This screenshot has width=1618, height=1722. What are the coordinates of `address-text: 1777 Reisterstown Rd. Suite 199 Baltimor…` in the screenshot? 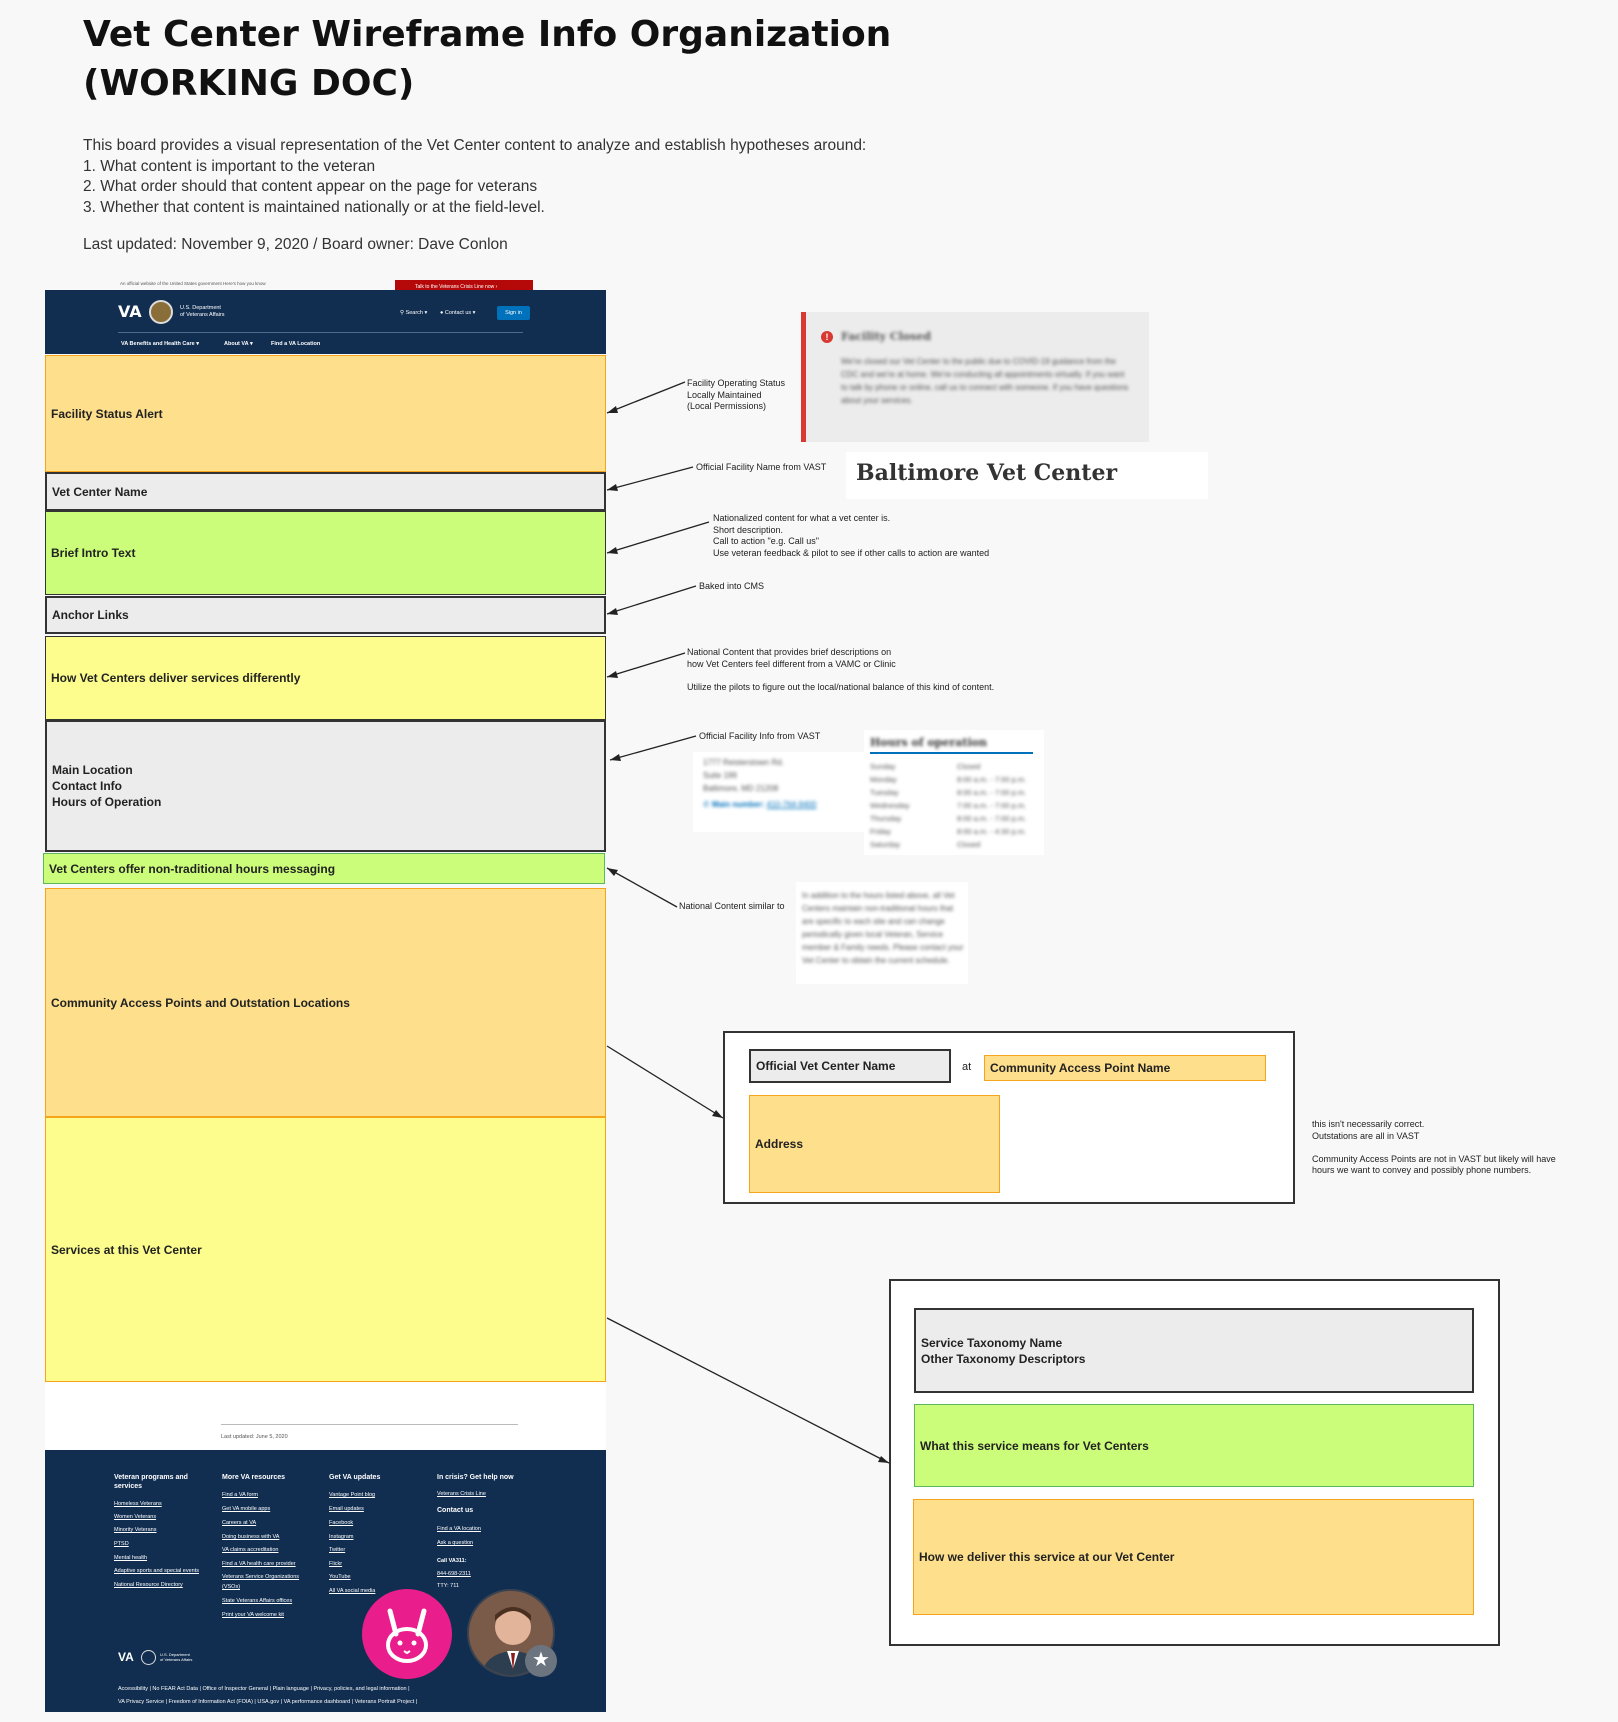 It's located at (743, 775).